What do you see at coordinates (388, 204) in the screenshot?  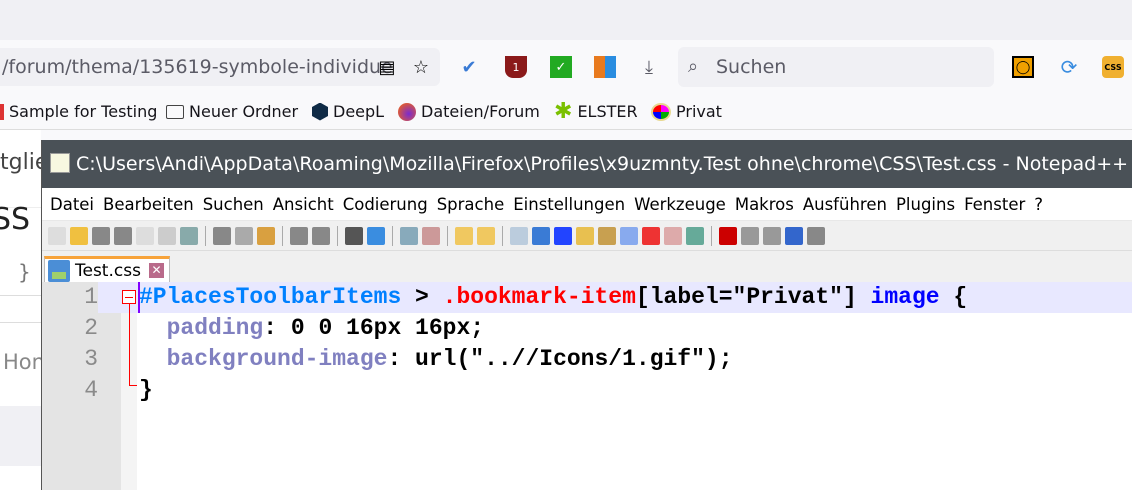 I see `menu-item: Codierung` at bounding box center [388, 204].